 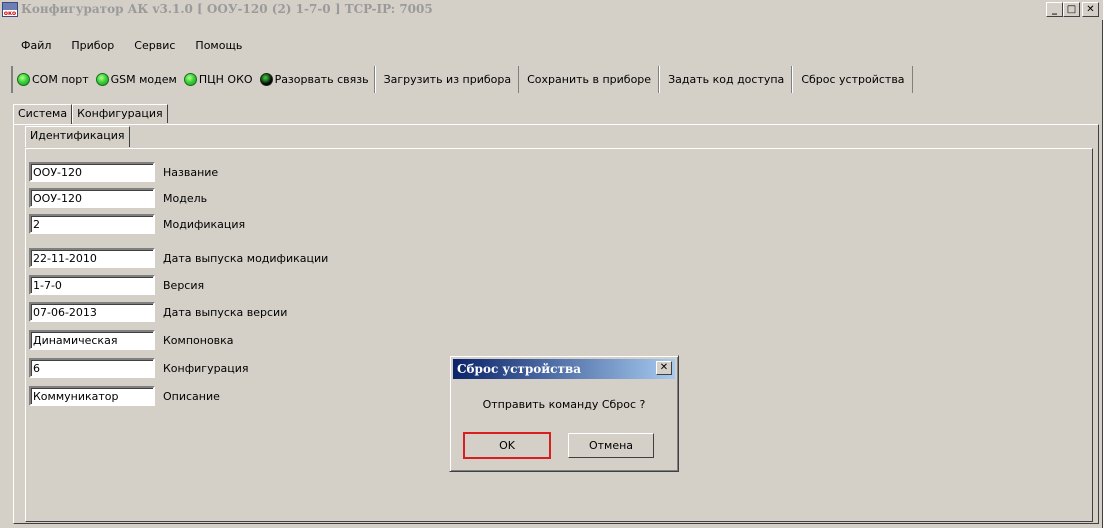 What do you see at coordinates (30, 46) in the screenshot?
I see `menu-file: Файл` at bounding box center [30, 46].